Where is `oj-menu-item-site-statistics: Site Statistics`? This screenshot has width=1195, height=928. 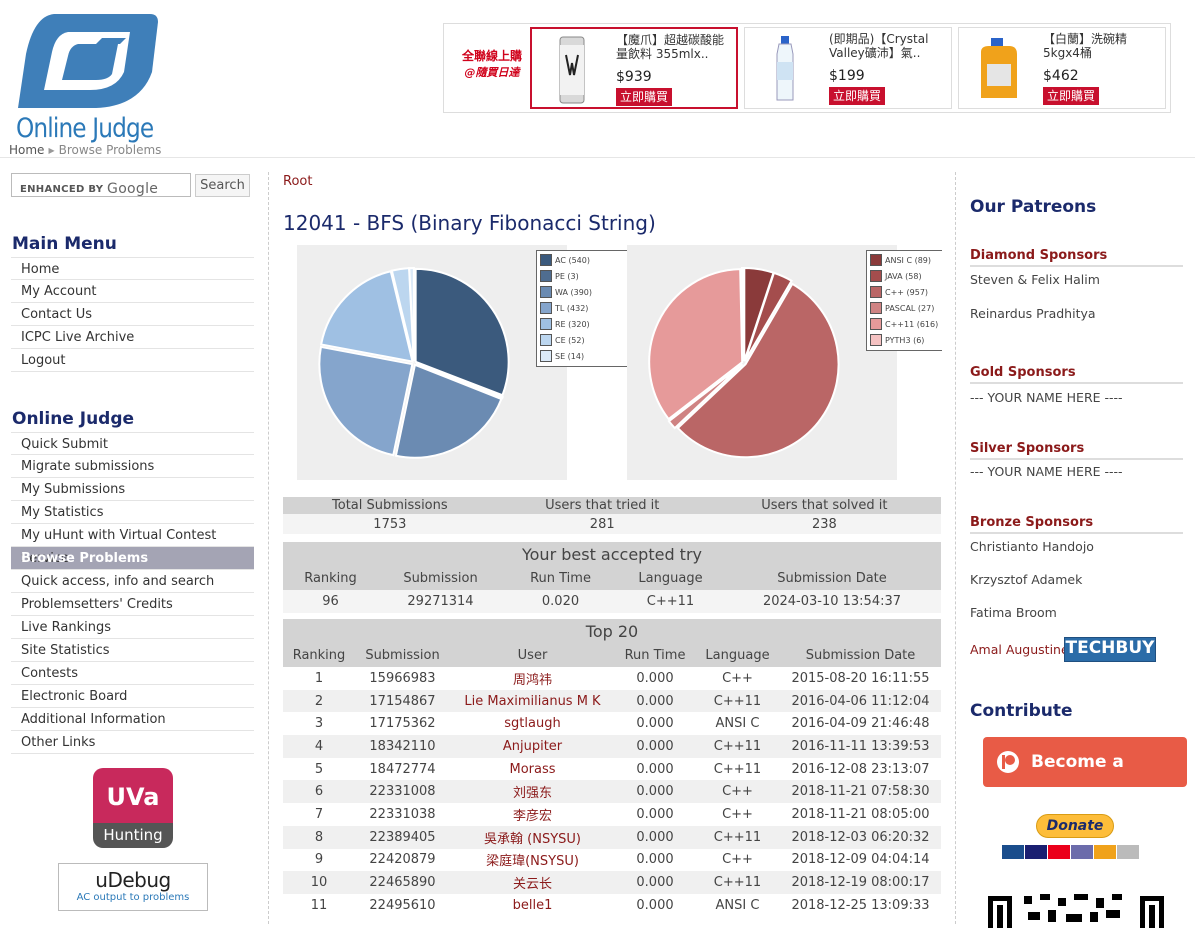
oj-menu-item-site-statistics: Site Statistics is located at coordinates (132, 650).